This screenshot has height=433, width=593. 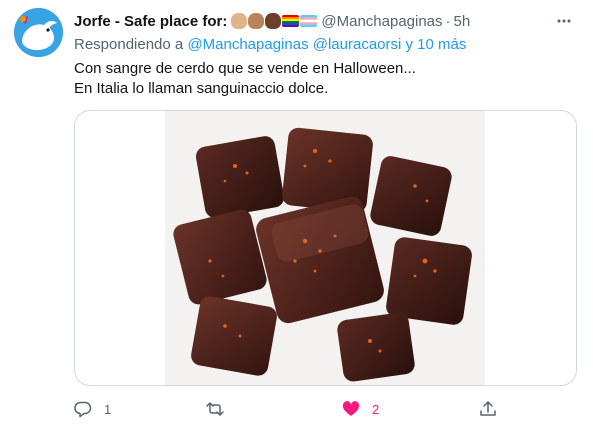 I want to click on reply-handles-link: @Manchapaginas @lauracaorsi, so click(x=294, y=44).